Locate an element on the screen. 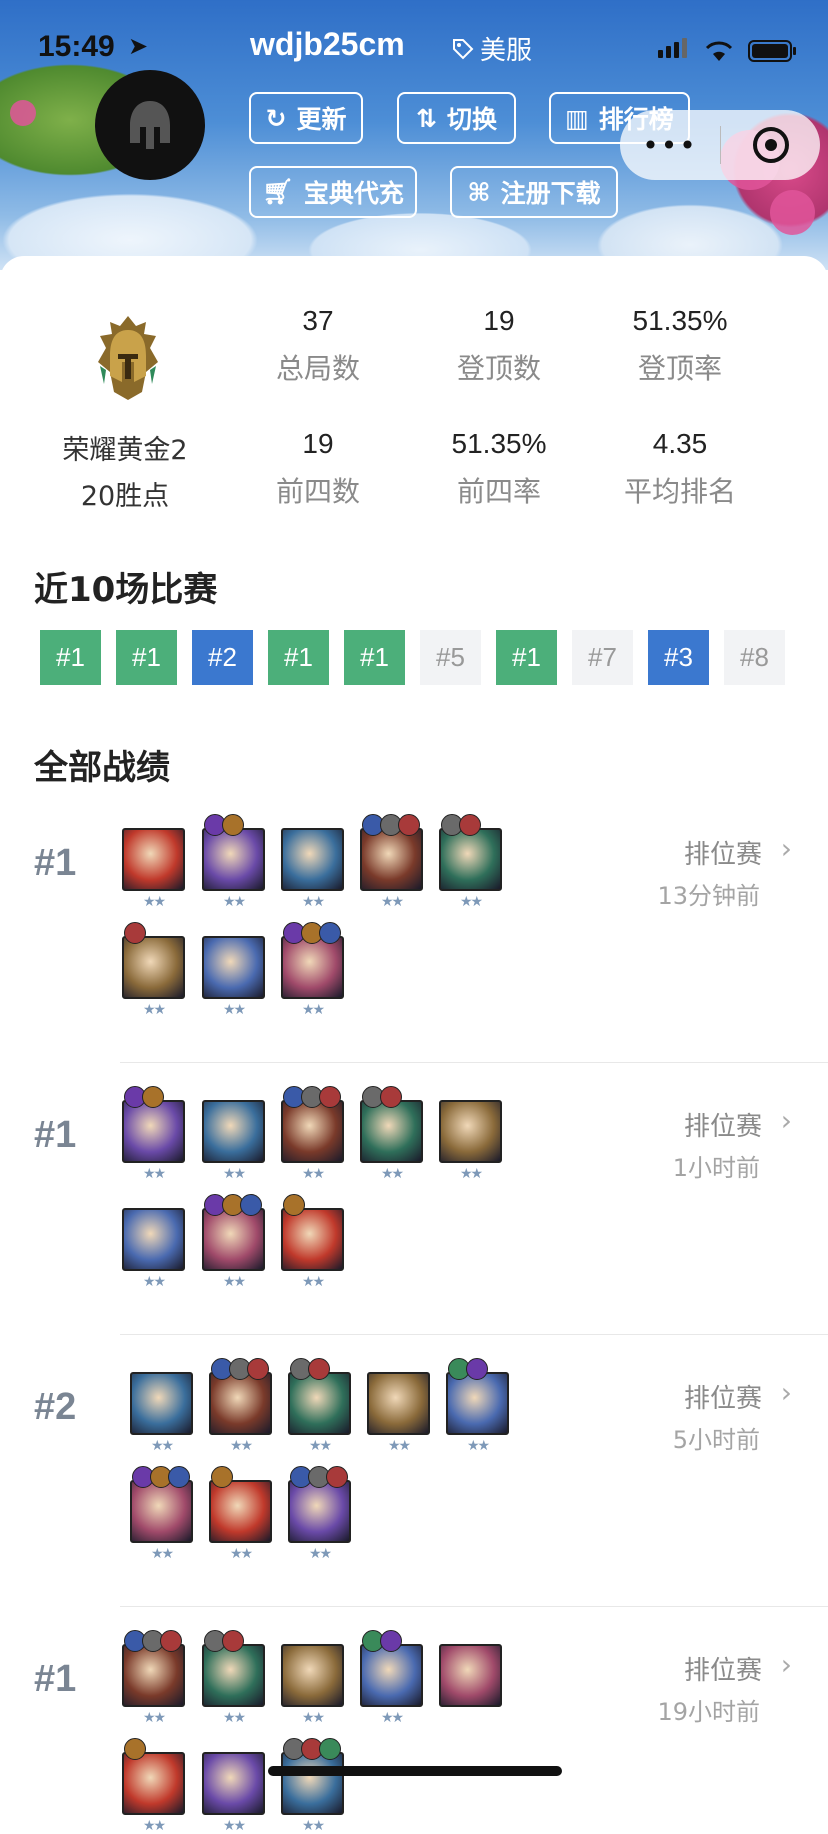  register-download-button: ⌘ 注册下载 is located at coordinates (534, 192).